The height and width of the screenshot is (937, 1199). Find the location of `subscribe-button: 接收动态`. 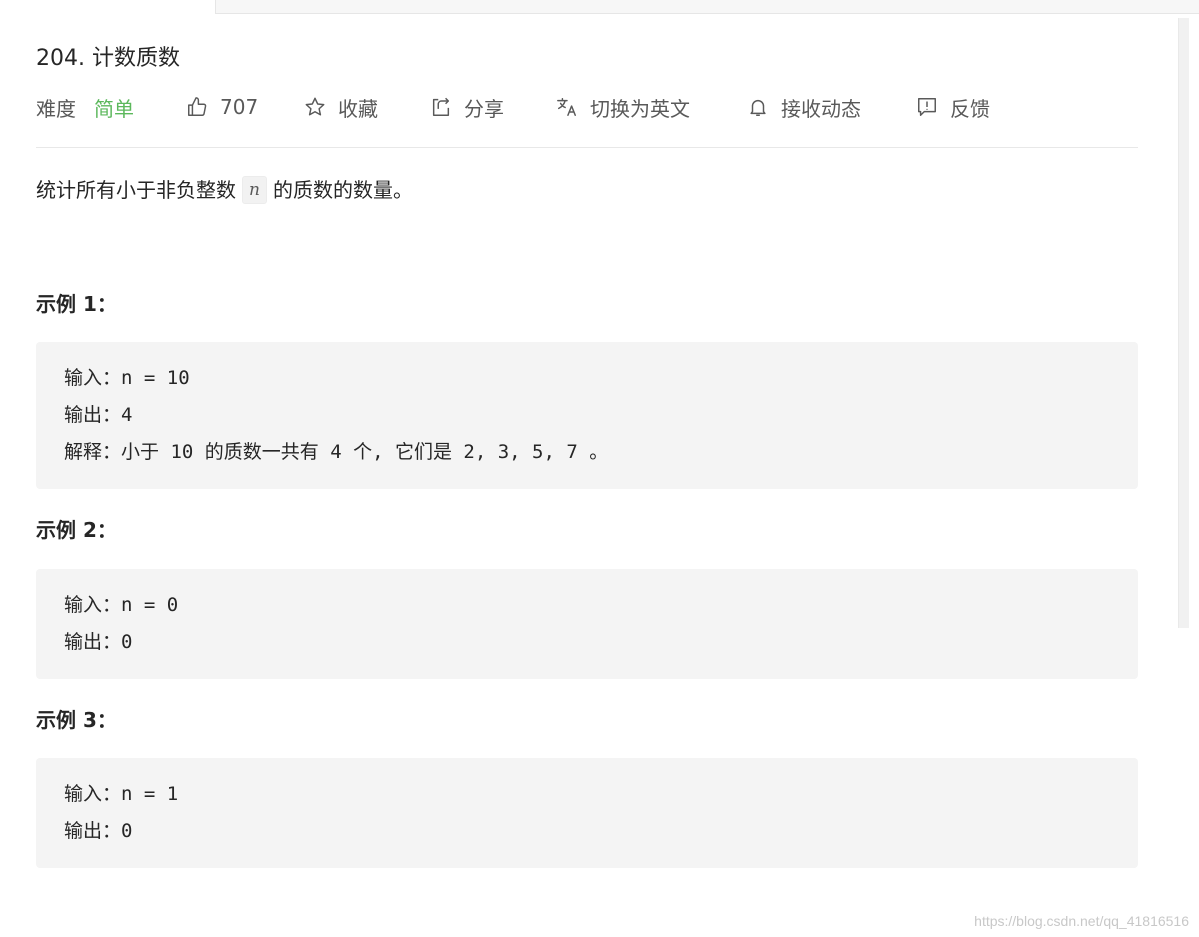

subscribe-button: 接收动态 is located at coordinates (804, 107).